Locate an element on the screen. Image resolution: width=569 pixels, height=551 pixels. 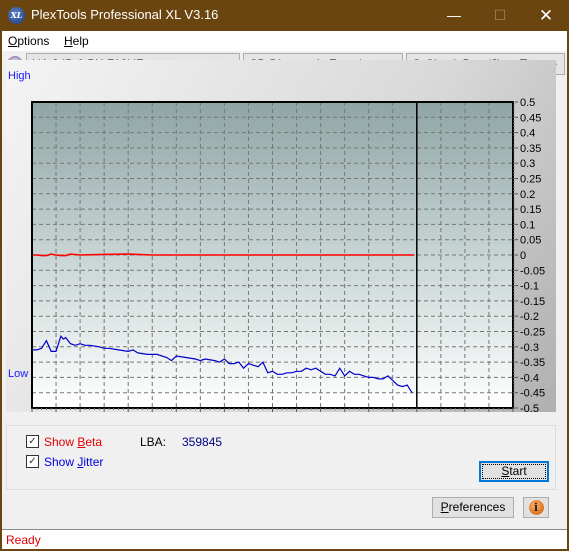
menu-help: Help is located at coordinates (76, 41).